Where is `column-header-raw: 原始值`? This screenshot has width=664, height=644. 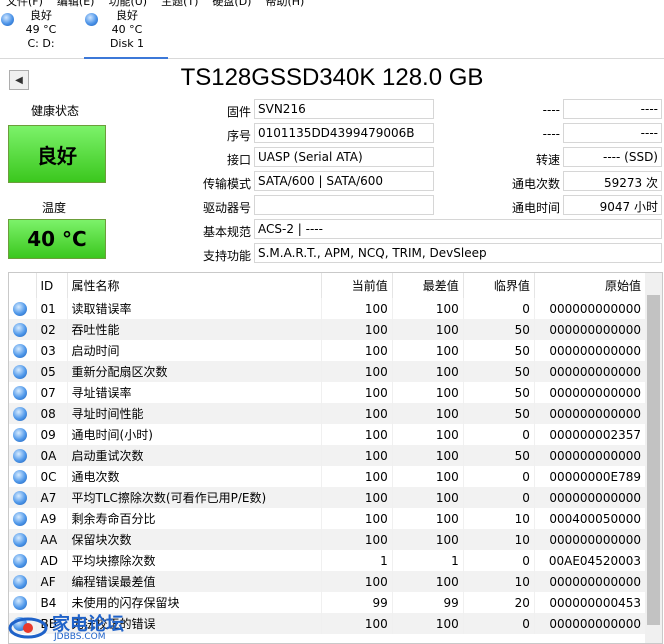
column-header-raw: 原始值 is located at coordinates (590, 285).